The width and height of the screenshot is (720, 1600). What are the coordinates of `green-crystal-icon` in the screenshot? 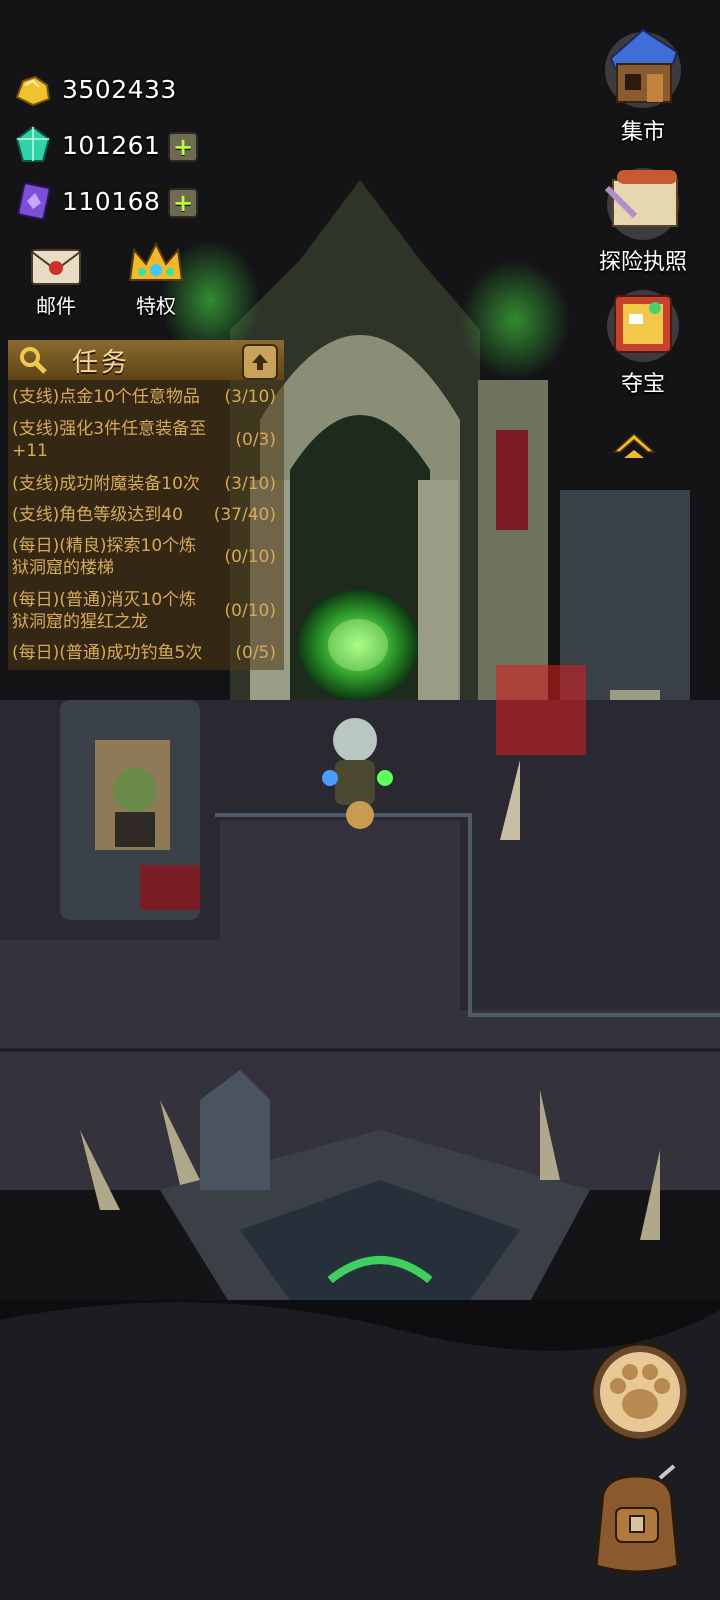 It's located at (33, 145).